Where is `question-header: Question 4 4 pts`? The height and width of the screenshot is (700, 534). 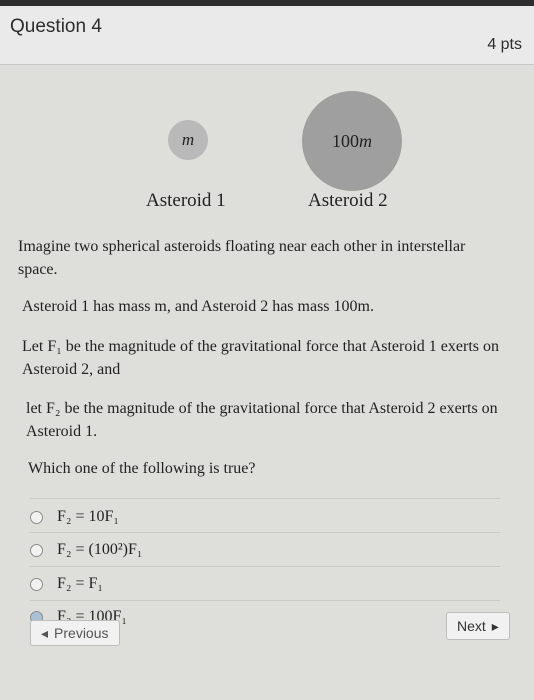
question-header: Question 4 4 pts is located at coordinates (267, 35).